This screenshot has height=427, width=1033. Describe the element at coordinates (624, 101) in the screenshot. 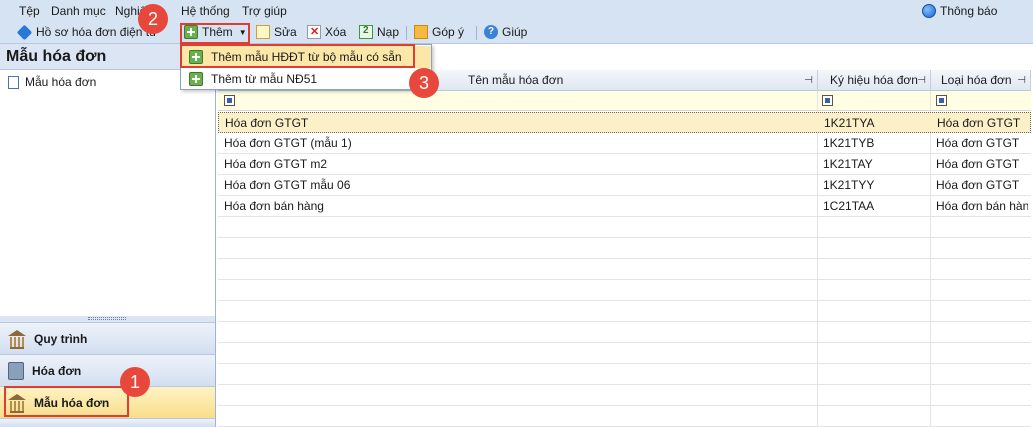

I see `filter-row` at that location.